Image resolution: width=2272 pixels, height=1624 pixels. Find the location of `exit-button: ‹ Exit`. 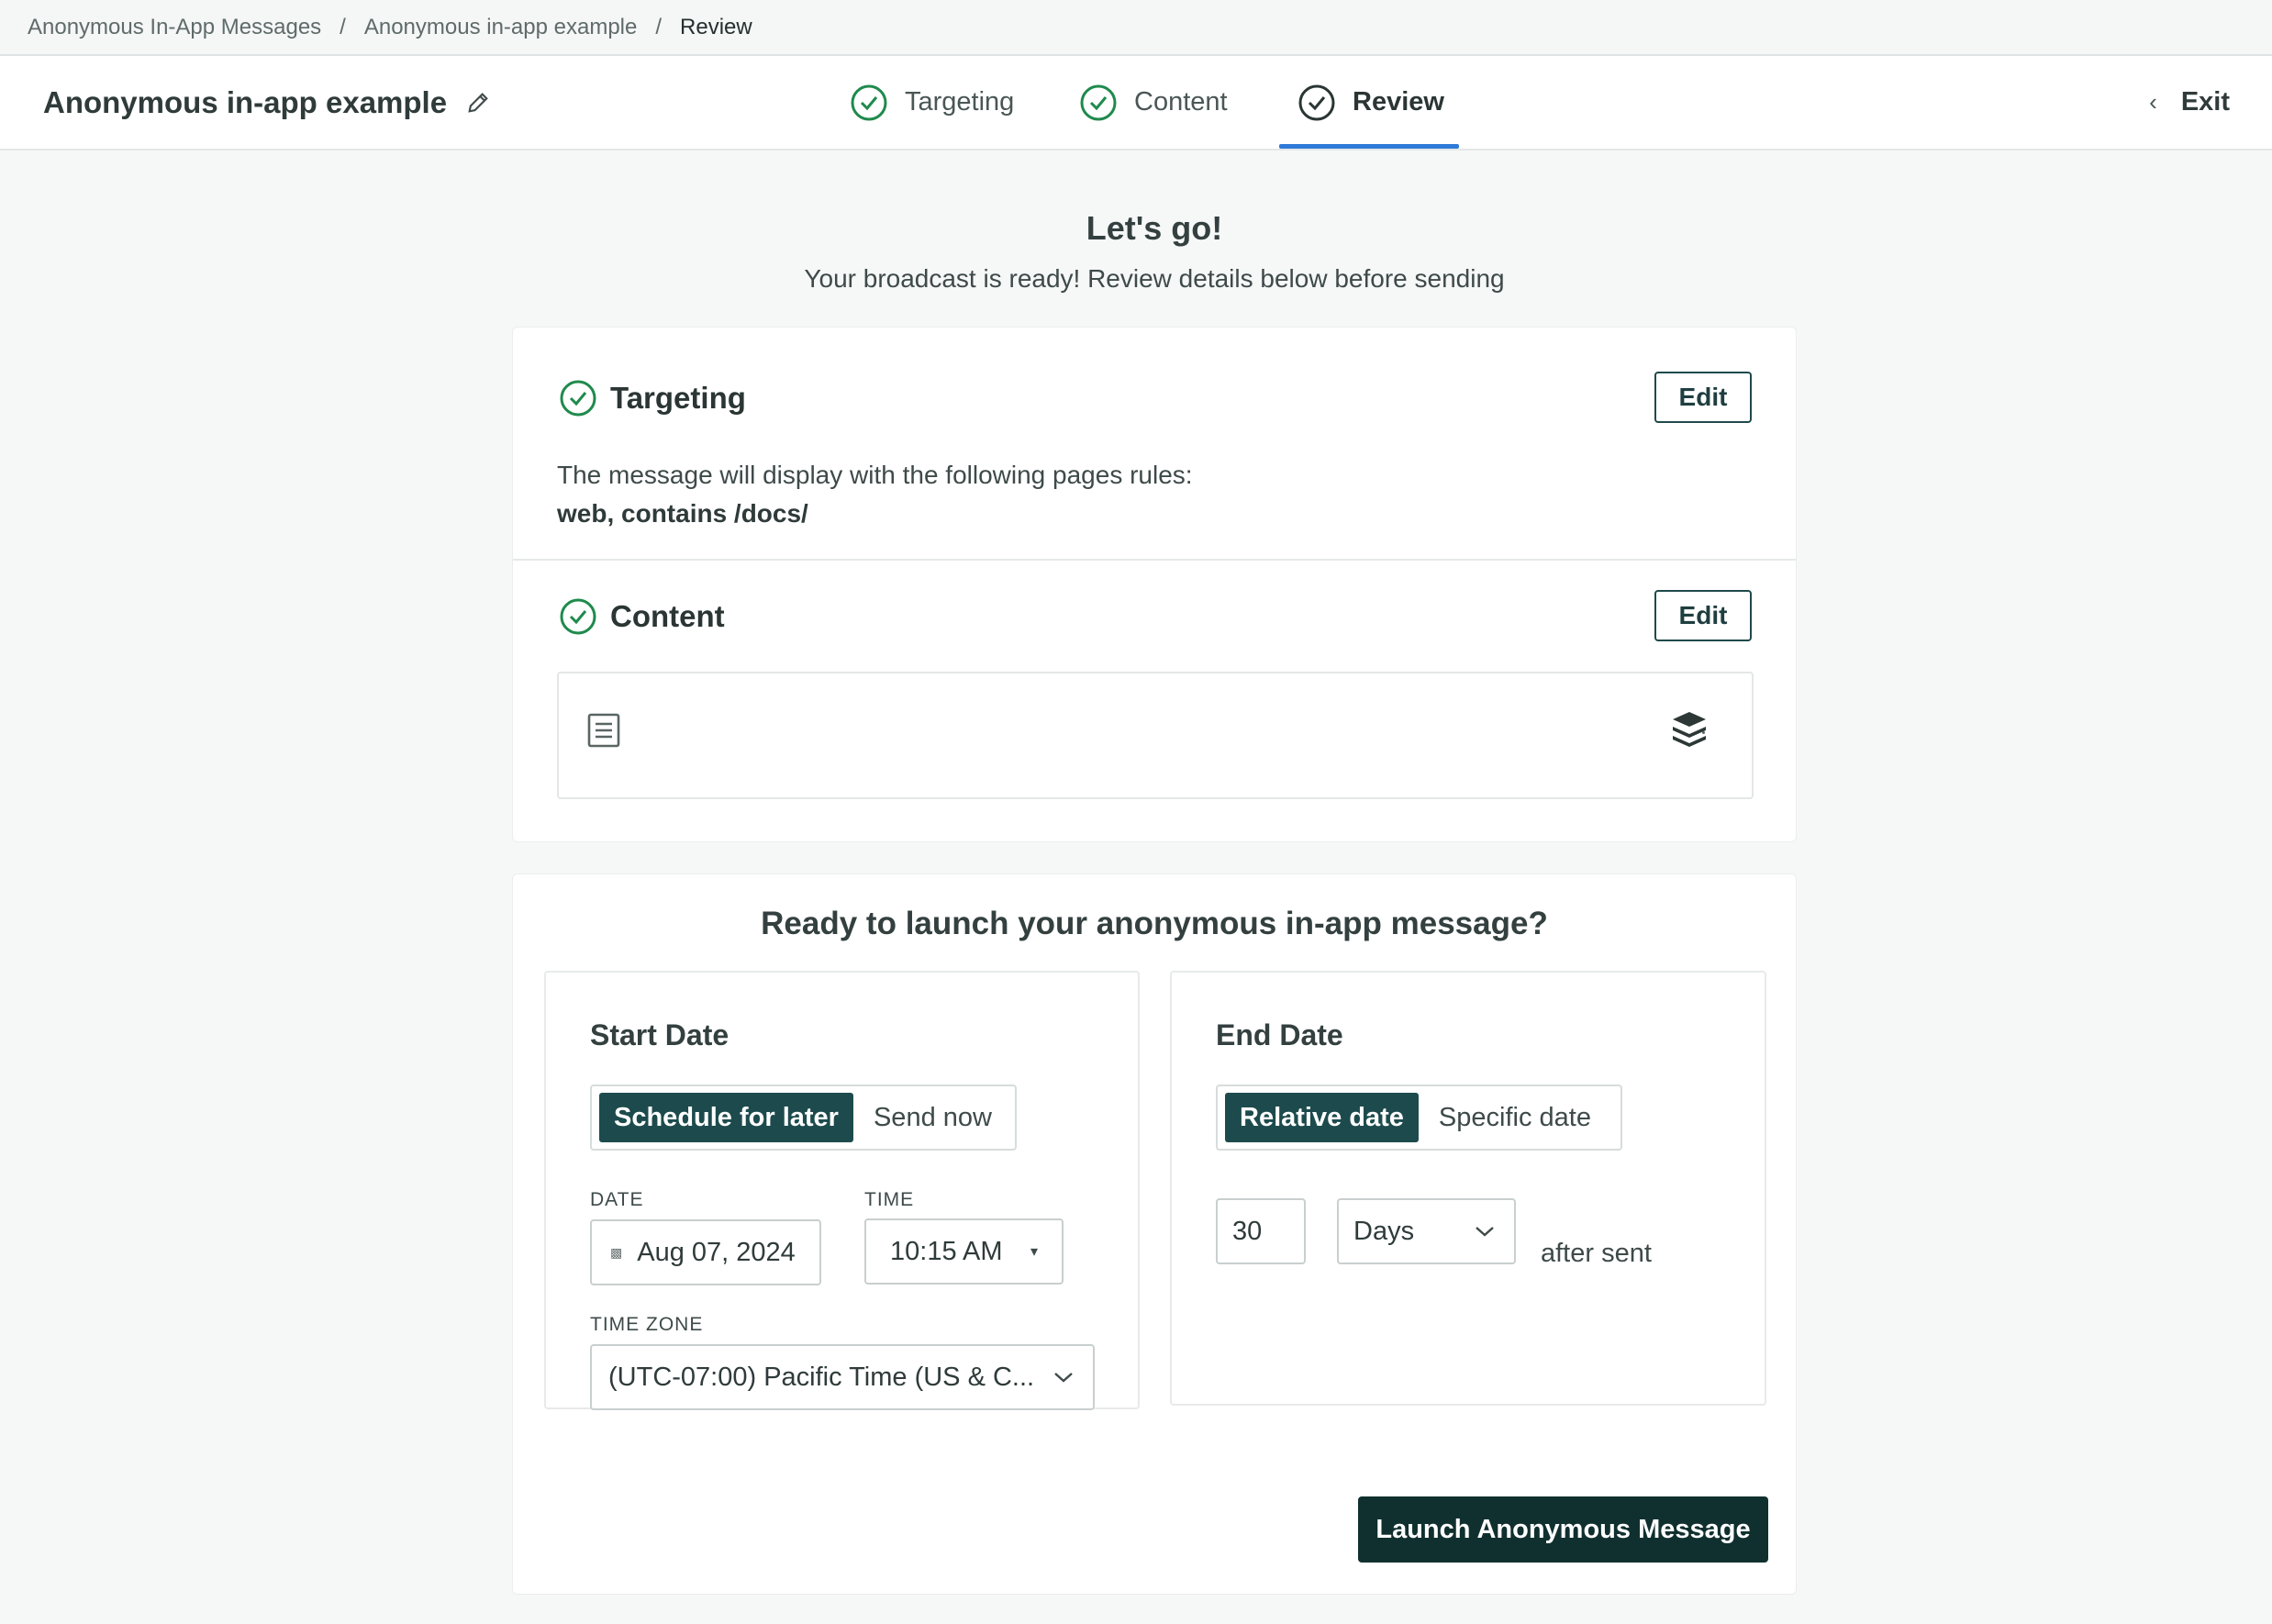

exit-button: ‹ Exit is located at coordinates (2189, 102).